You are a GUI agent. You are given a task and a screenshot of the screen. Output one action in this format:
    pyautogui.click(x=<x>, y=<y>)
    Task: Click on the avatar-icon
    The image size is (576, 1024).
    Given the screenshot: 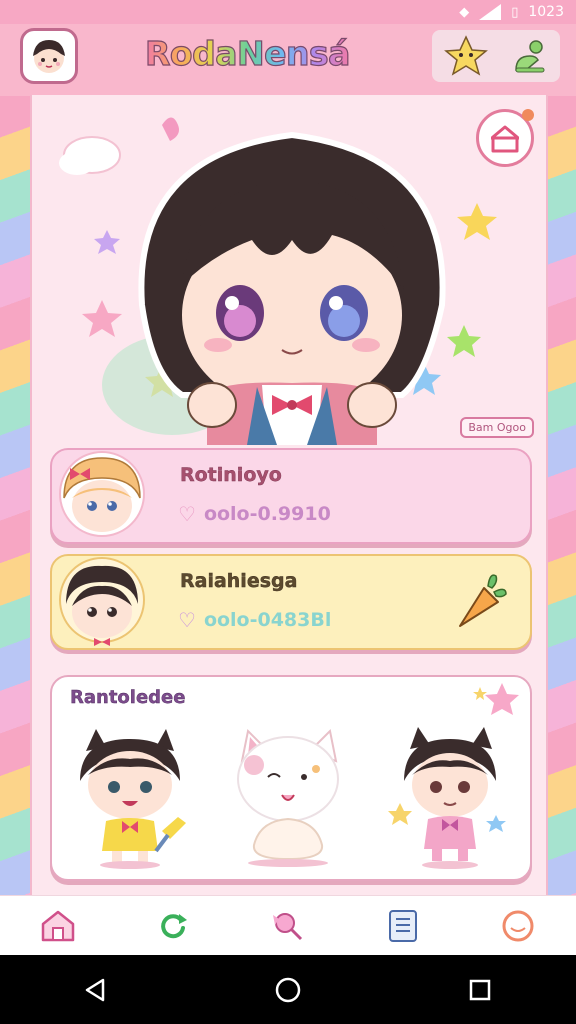 What is the action you would take?
    pyautogui.click(x=49, y=56)
    